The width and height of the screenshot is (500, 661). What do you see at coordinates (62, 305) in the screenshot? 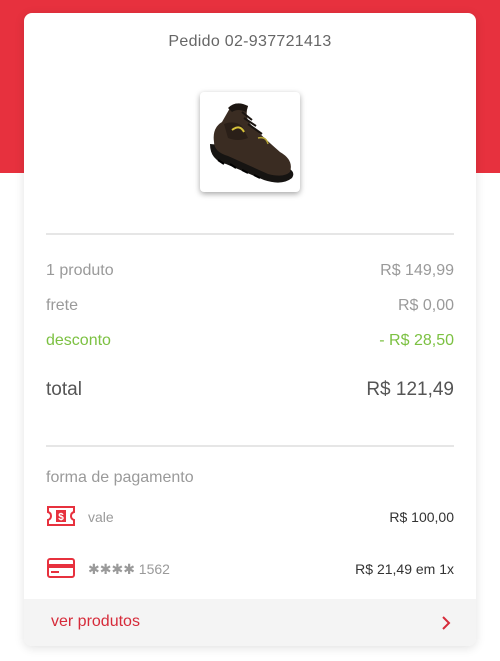
I see `shipping-label: frete` at bounding box center [62, 305].